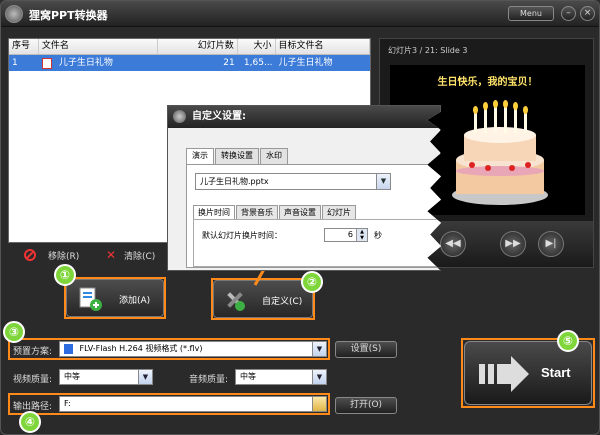 Image resolution: width=600 pixels, height=435 pixels. I want to click on tab-conversion: 转换设置, so click(237, 156).